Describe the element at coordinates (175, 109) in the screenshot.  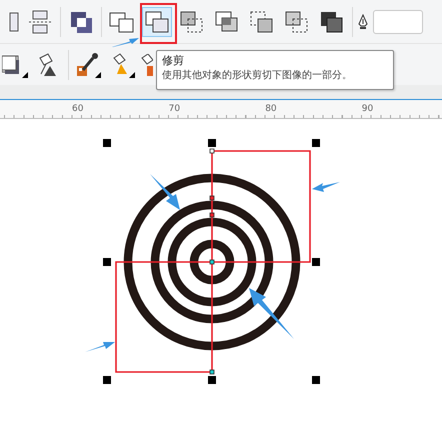
I see `ruler-label: 70` at that location.